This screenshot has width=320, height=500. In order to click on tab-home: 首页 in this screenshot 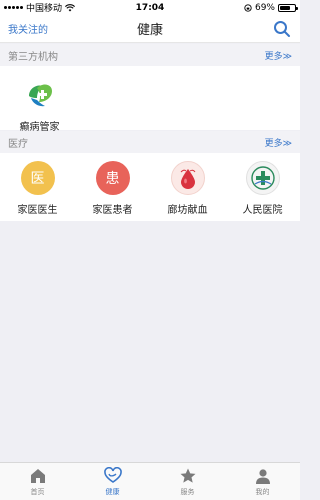, I will do `click(37, 481)`.